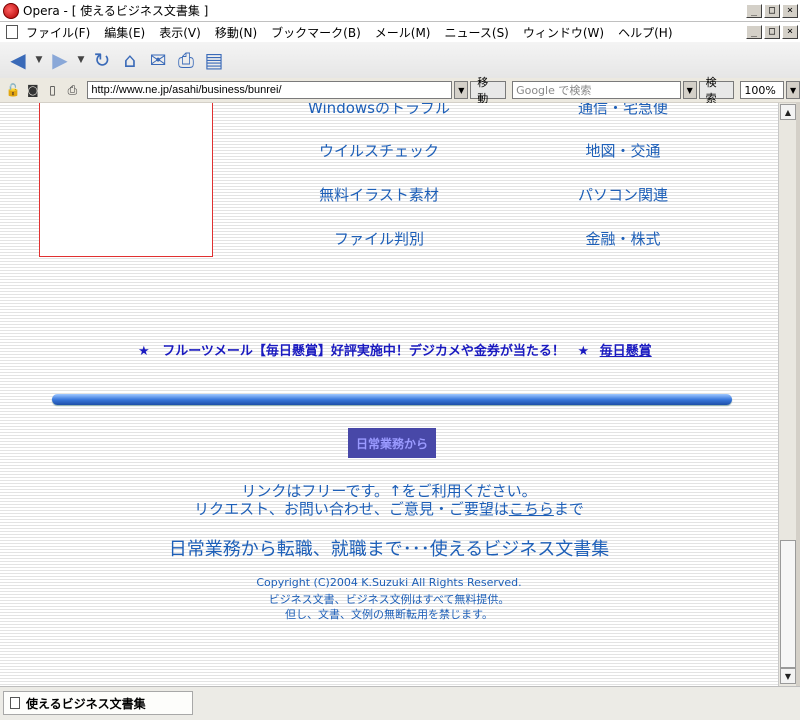  What do you see at coordinates (403, 32) in the screenshot?
I see `menu-mail: メール(M)` at bounding box center [403, 32].